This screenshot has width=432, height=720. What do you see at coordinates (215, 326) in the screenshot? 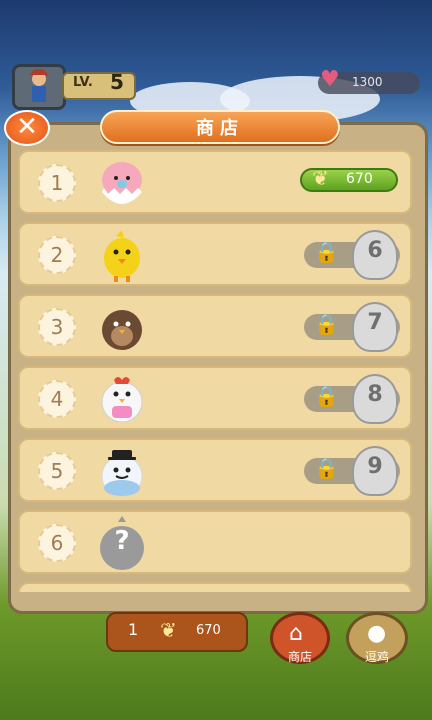
I see `shop-item-row: 3 🔒 7` at bounding box center [215, 326].